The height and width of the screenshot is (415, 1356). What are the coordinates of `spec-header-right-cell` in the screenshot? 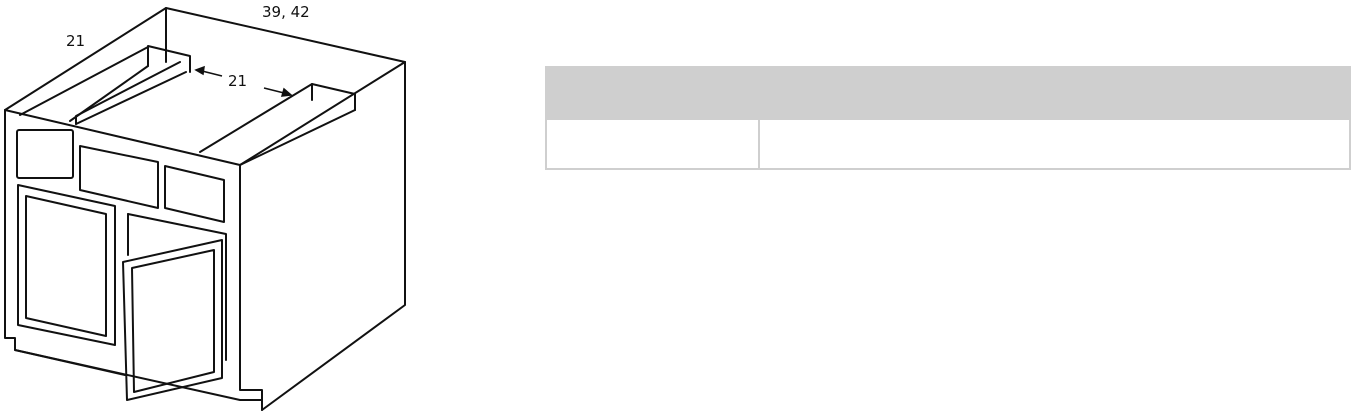 It's located at (1054, 94).